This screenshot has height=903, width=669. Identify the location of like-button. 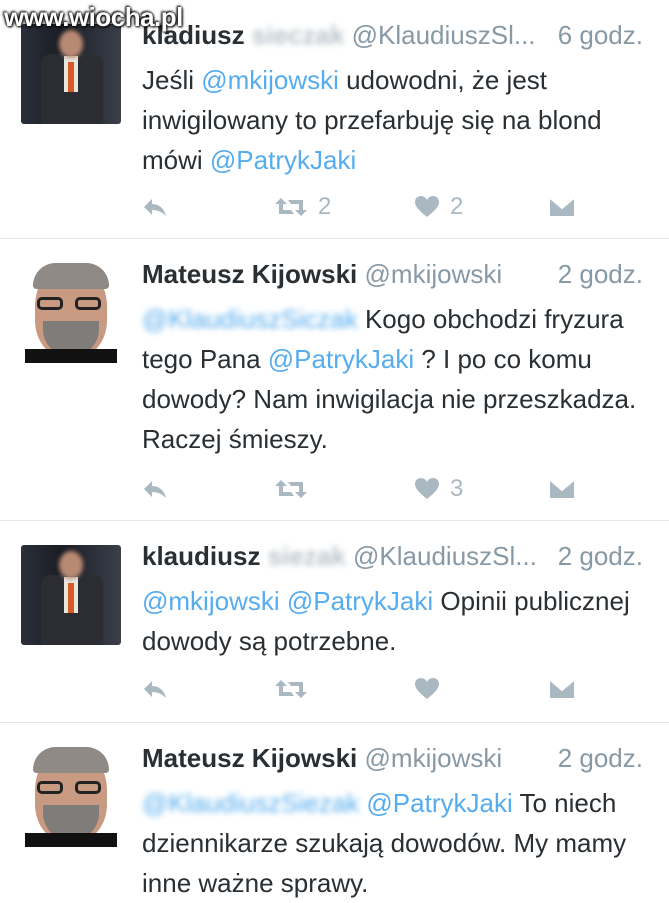
(427, 689).